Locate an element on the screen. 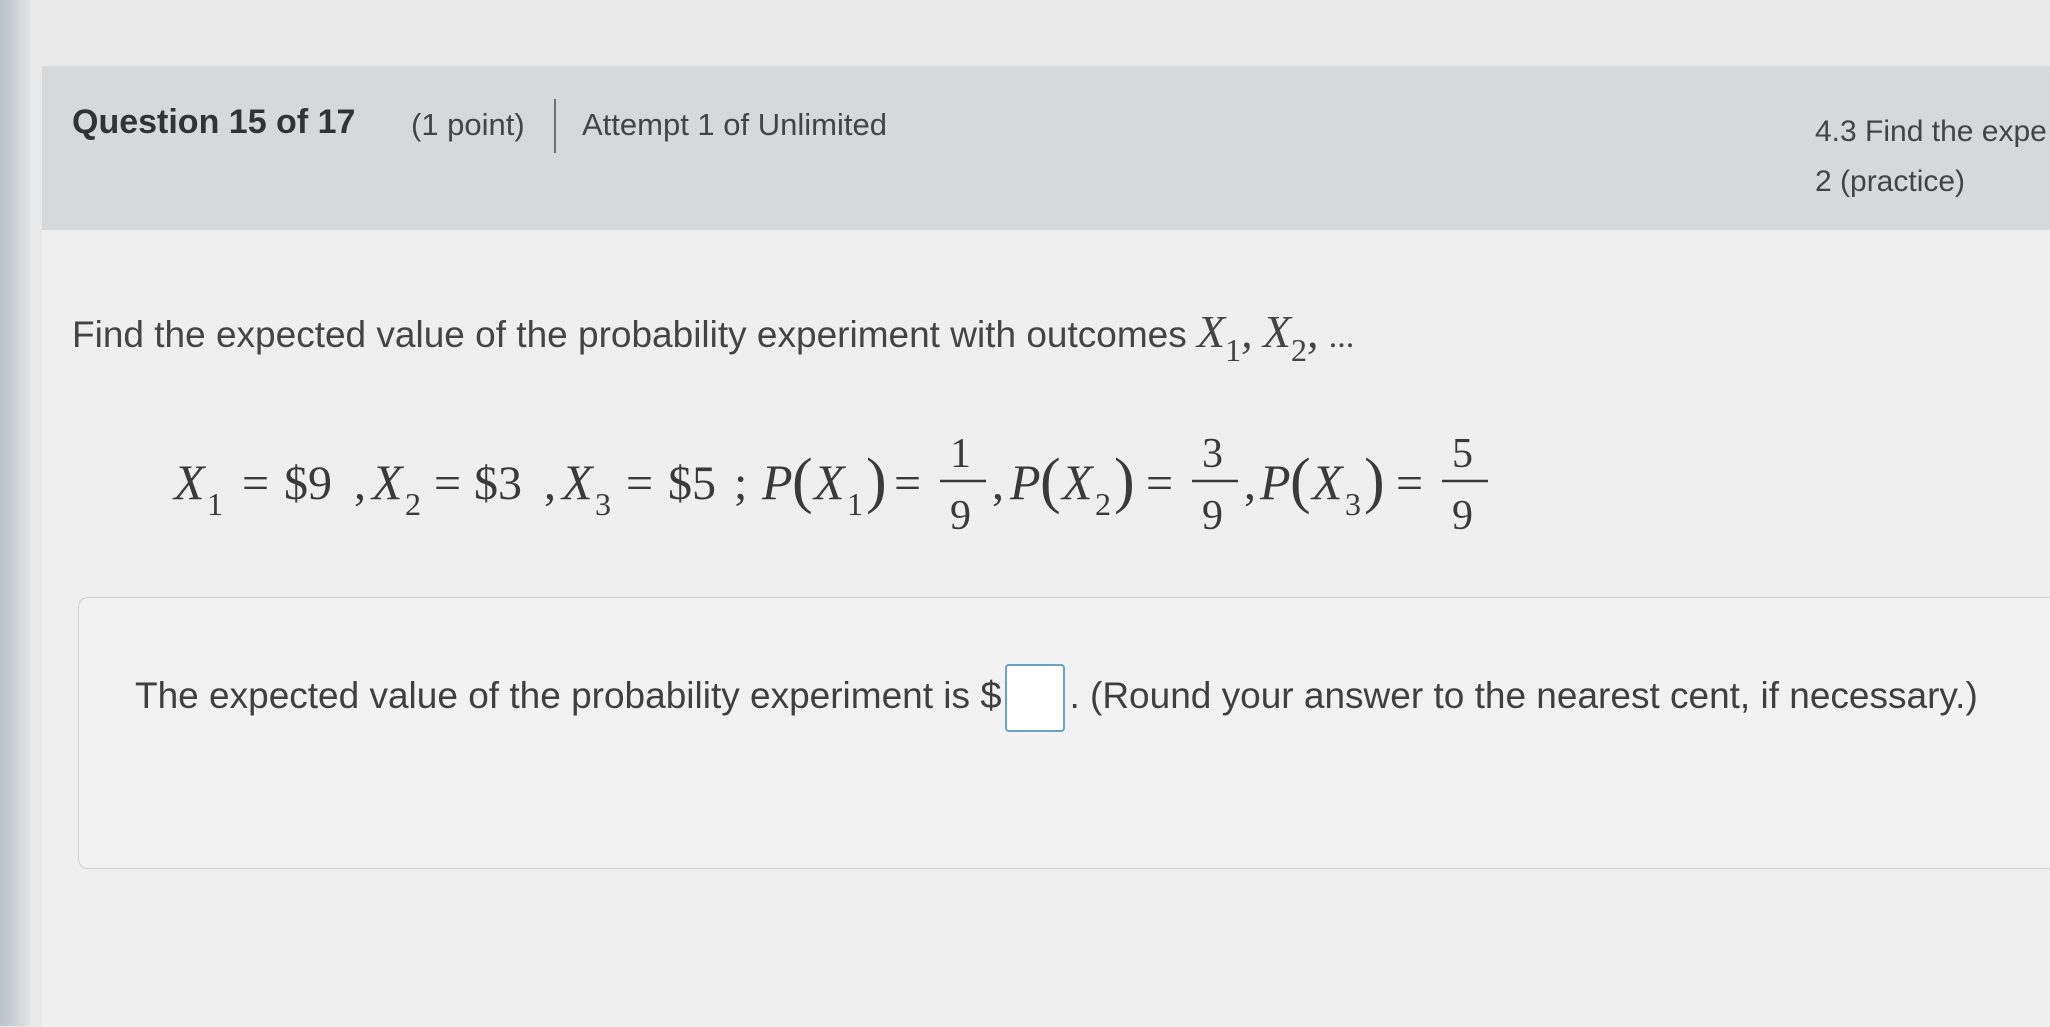 This screenshot has height=1027, width=2050. x2-value: $3 is located at coordinates (498, 483).